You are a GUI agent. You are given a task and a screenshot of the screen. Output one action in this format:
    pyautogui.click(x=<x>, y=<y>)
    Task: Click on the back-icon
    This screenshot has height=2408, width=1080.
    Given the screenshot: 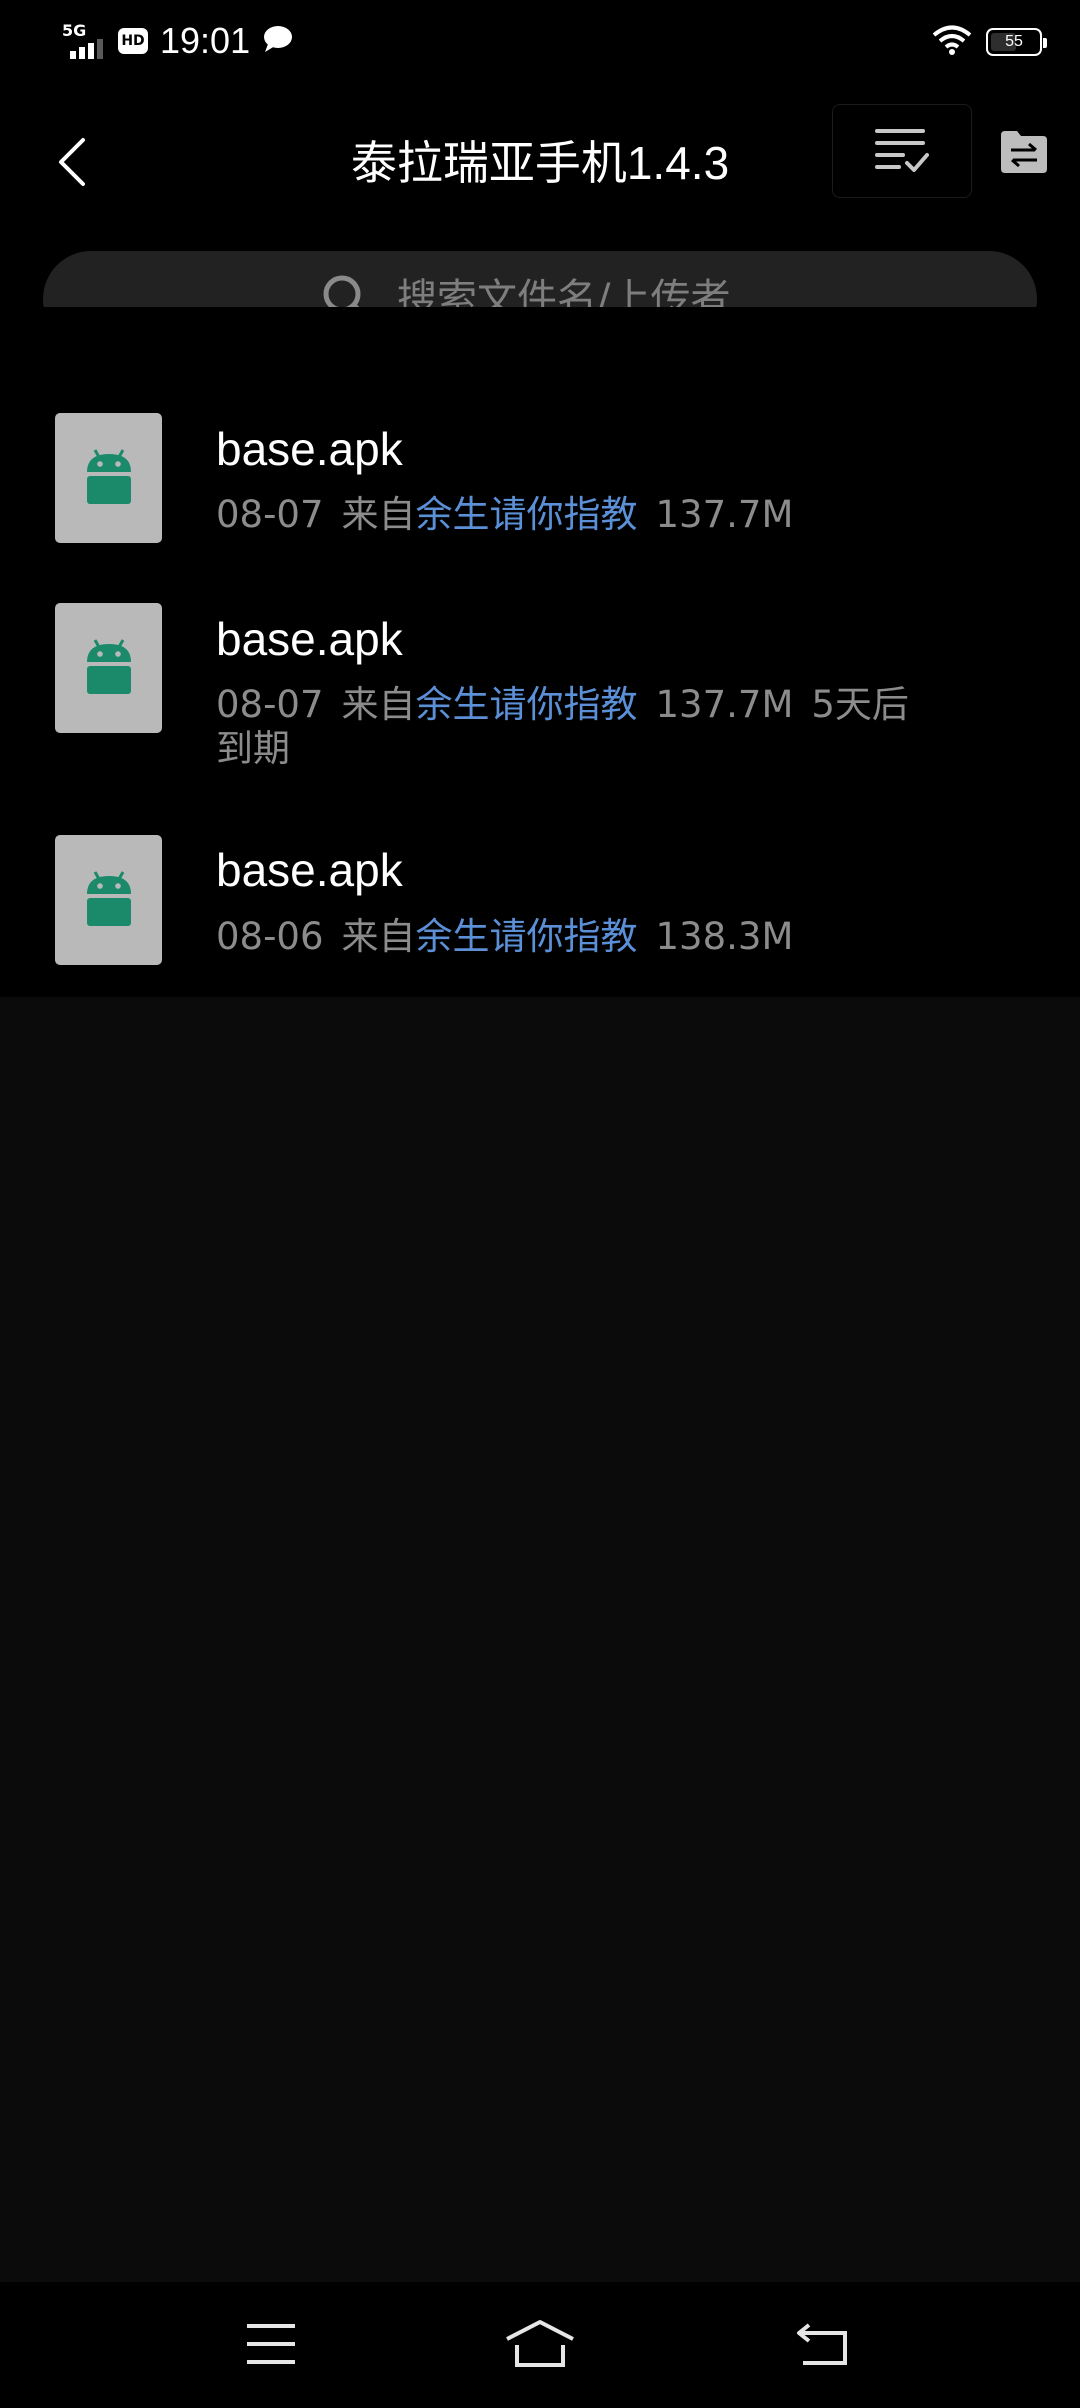 What is the action you would take?
    pyautogui.click(x=822, y=2344)
    